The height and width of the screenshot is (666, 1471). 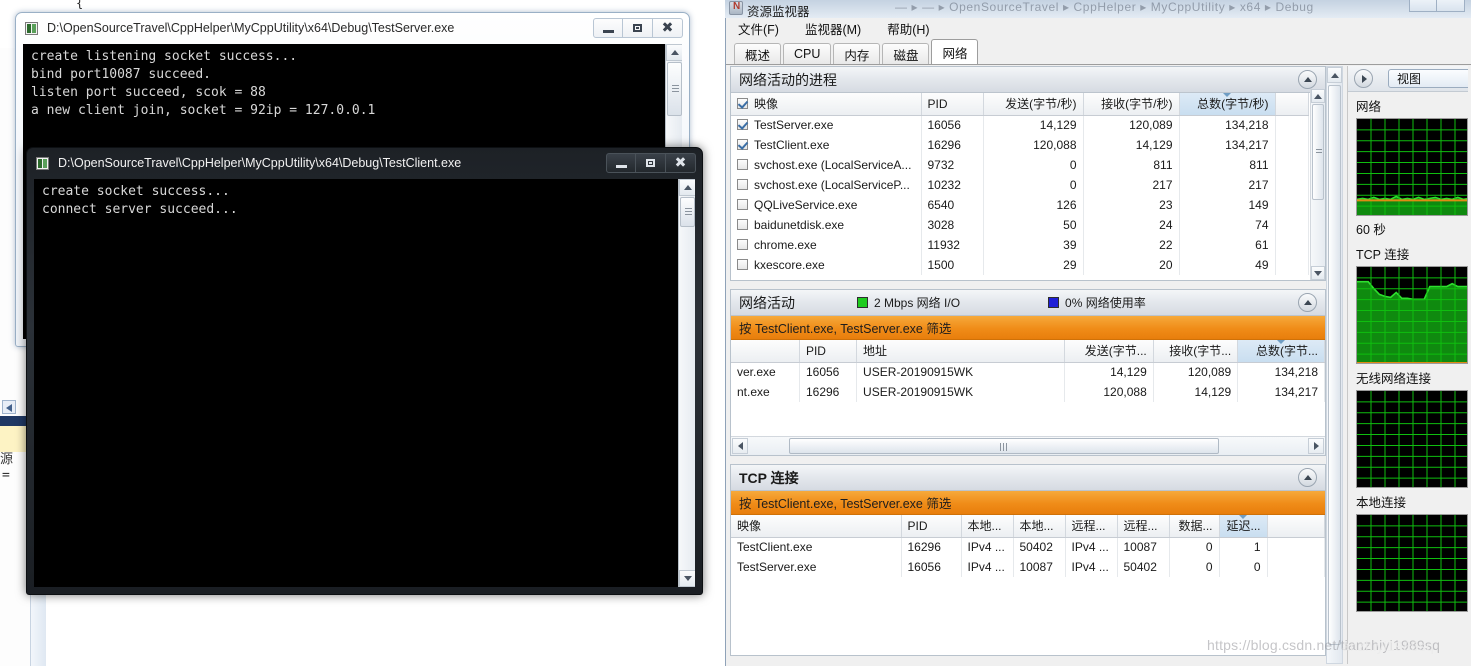 What do you see at coordinates (686, 383) in the screenshot?
I see `console-scrollbar` at bounding box center [686, 383].